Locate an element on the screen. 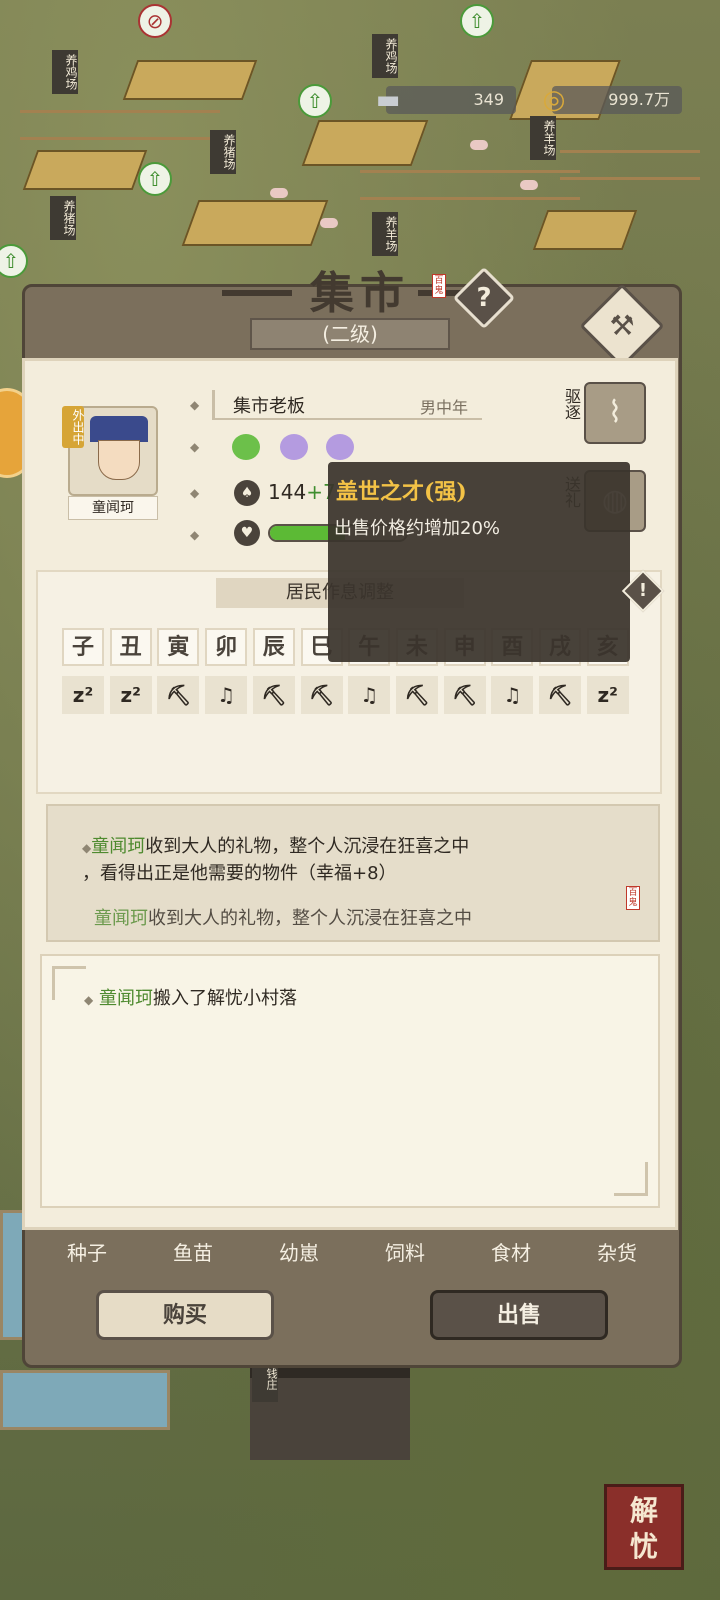 Image resolution: width=720 pixels, height=1600 pixels. hour-cell: 辰 is located at coordinates (273, 647).